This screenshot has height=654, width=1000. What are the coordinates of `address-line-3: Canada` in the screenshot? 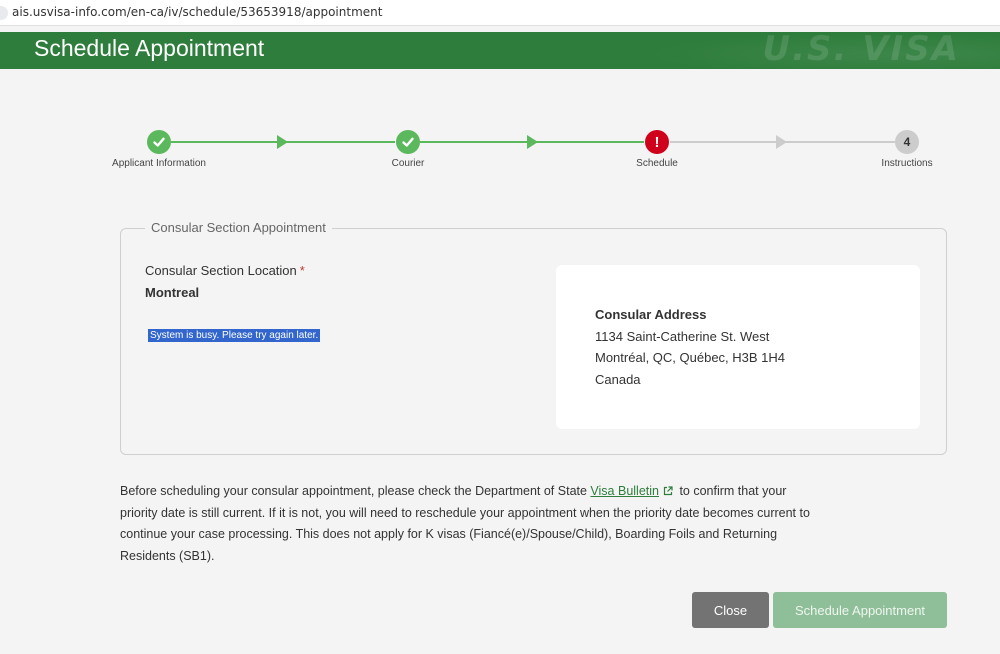 It's located at (618, 379).